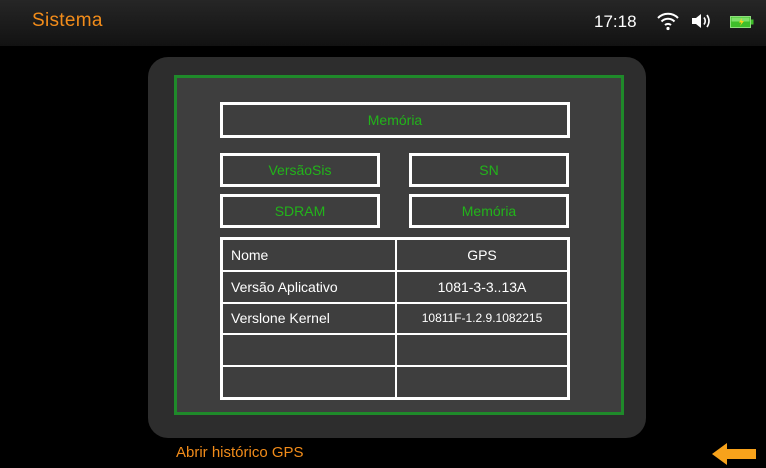 This screenshot has height=468, width=766. Describe the element at coordinates (67, 20) in the screenshot. I see `page-title: Sistema` at that location.